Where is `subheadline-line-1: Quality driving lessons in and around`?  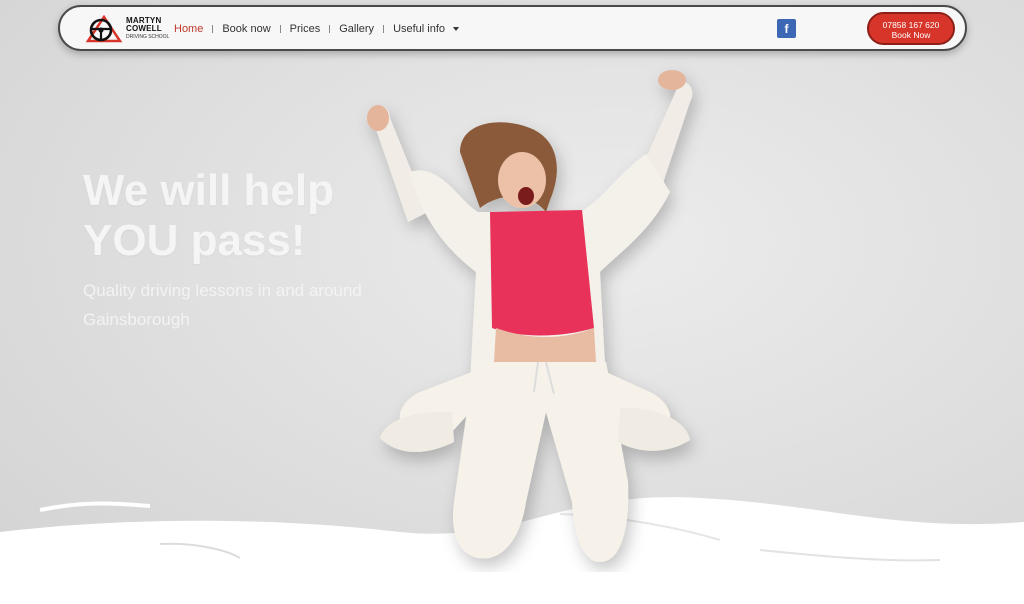 subheadline-line-1: Quality driving lessons in and around is located at coordinates (222, 290).